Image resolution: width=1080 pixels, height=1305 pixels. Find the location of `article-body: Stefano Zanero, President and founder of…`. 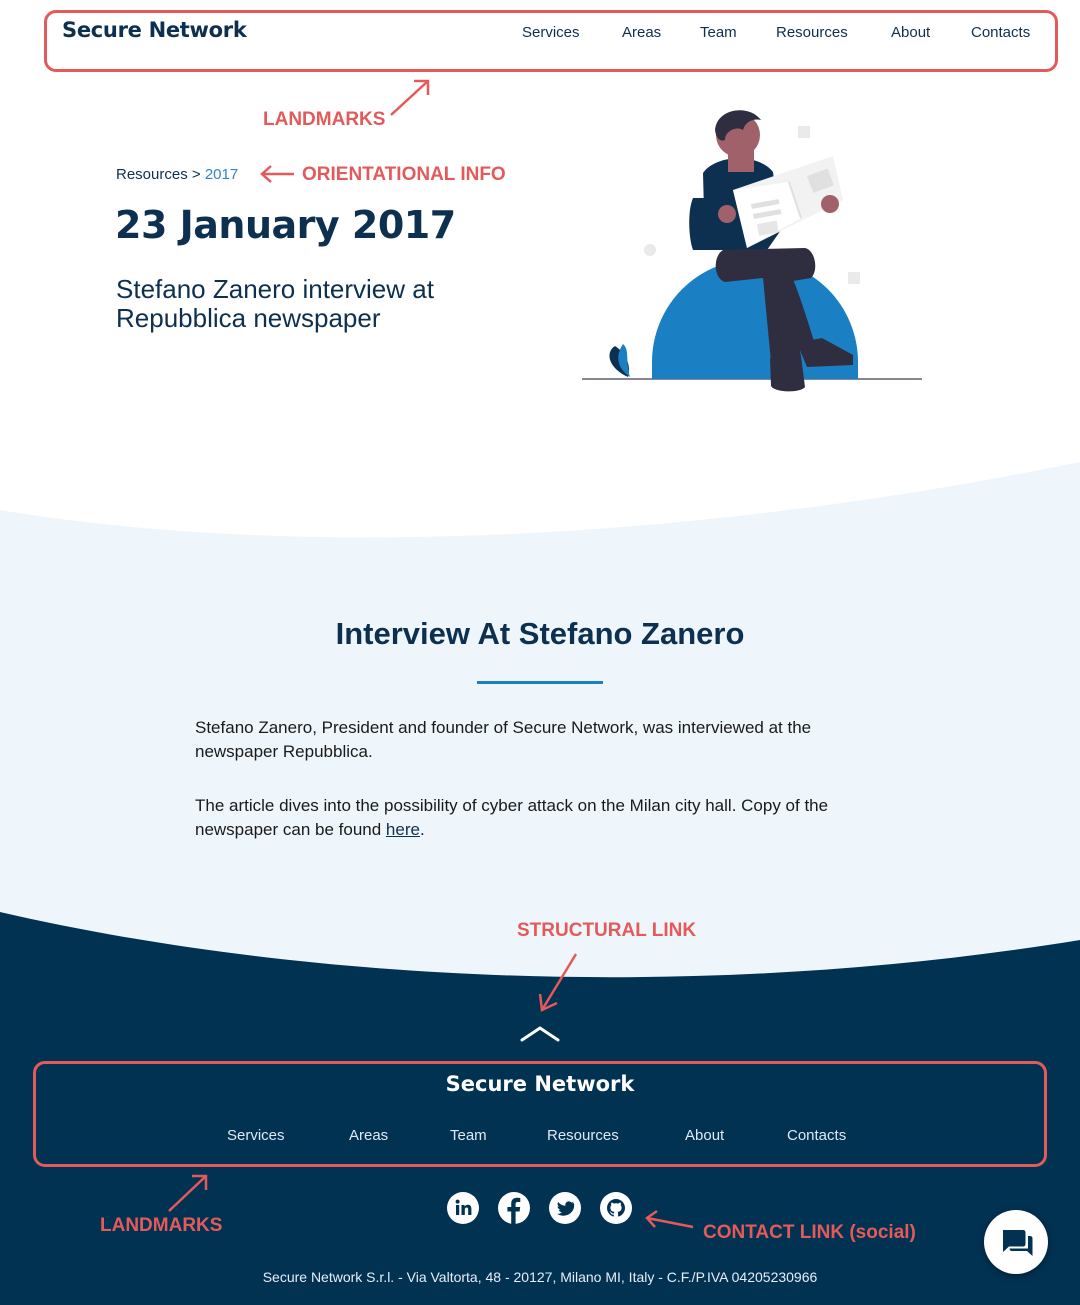

article-body: Stefano Zanero, President and founder of… is located at coordinates (540, 794).